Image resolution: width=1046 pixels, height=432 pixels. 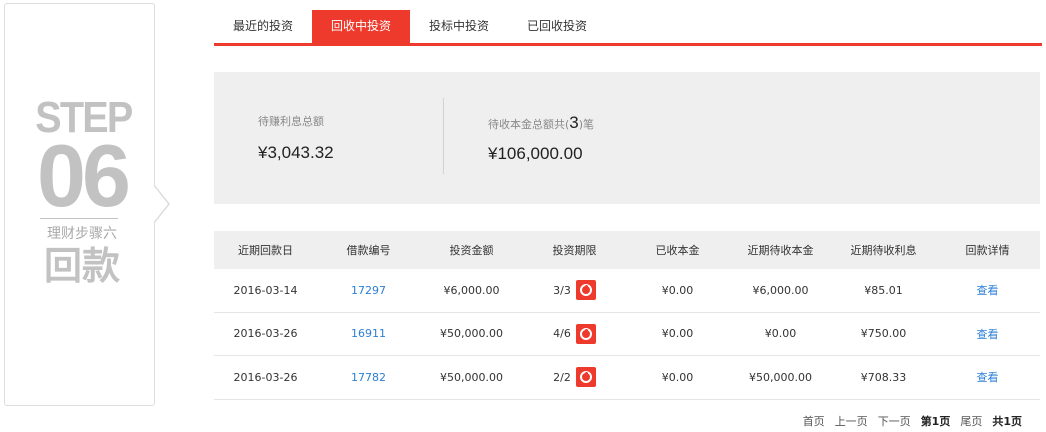 What do you see at coordinates (557, 26) in the screenshot?
I see `tab-recovered: 已回收投资` at bounding box center [557, 26].